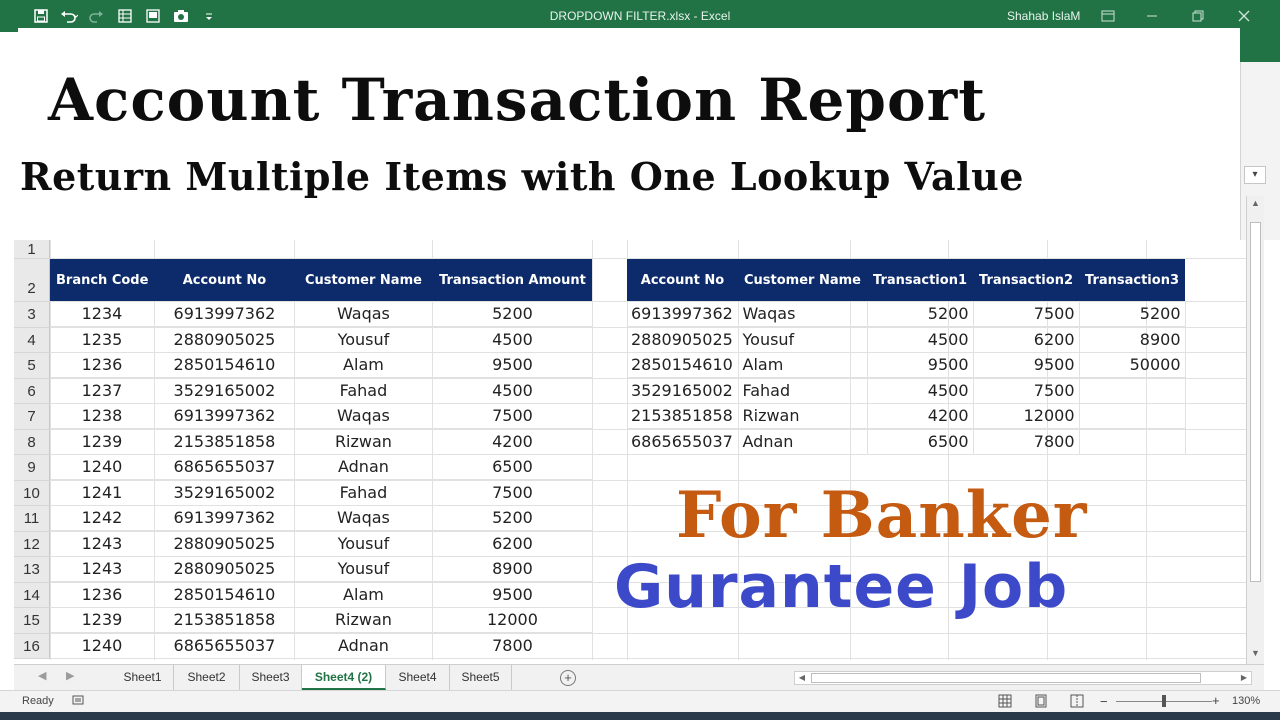 Image resolution: width=1280 pixels, height=720 pixels. I want to click on restore-icon, so click(1198, 16).